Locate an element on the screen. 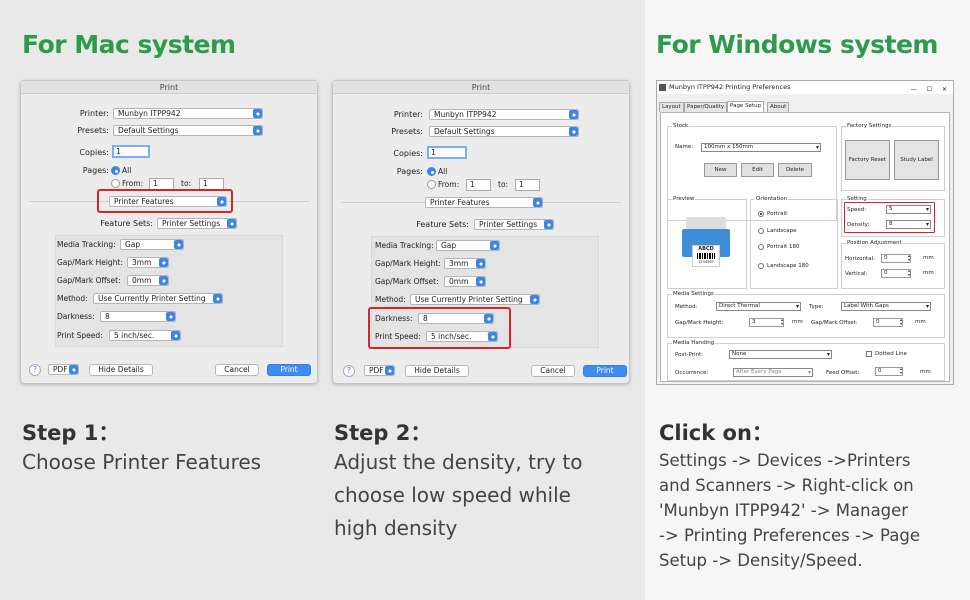 This screenshot has width=970, height=600. to-field: 1 is located at coordinates (527, 185).